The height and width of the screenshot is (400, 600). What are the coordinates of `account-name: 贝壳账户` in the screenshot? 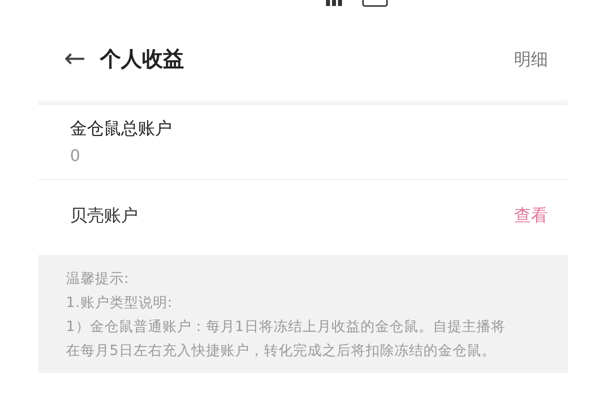 It's located at (104, 216).